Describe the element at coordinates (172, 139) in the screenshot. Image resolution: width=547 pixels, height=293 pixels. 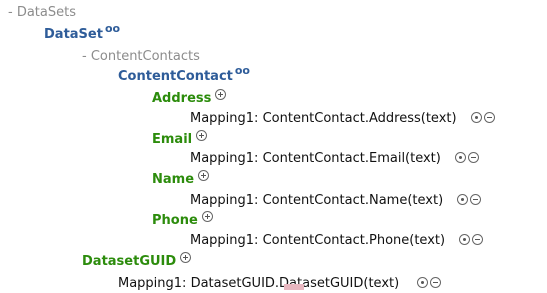
I see `field-label: Email` at that location.